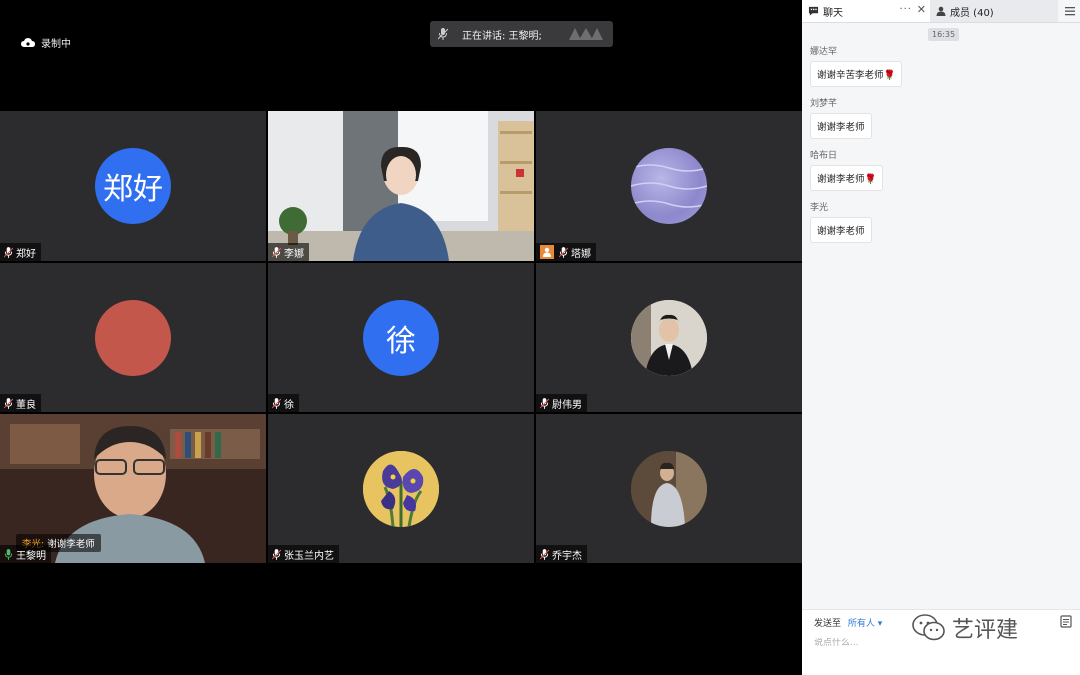 The width and height of the screenshot is (1080, 675). I want to click on participant-tile: 徐 徐, so click(401, 337).